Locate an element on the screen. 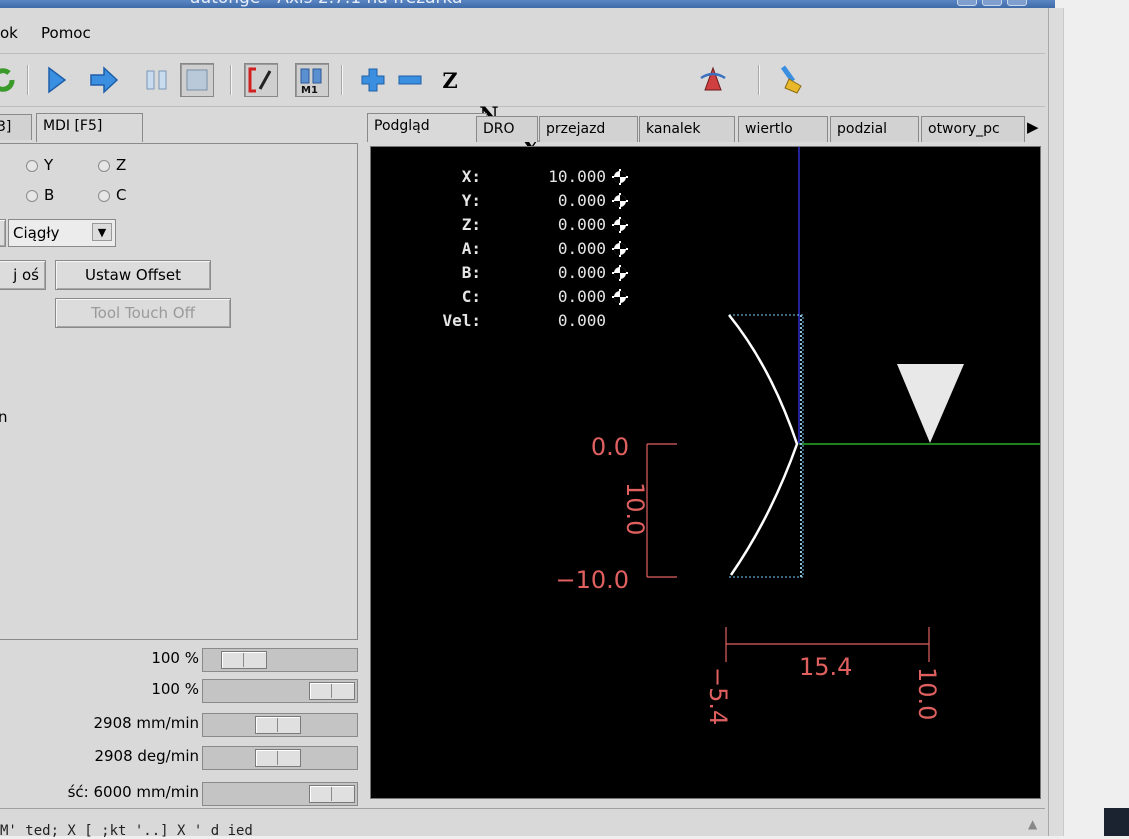 The image size is (1129, 839). minus-icon is located at coordinates (410, 80).